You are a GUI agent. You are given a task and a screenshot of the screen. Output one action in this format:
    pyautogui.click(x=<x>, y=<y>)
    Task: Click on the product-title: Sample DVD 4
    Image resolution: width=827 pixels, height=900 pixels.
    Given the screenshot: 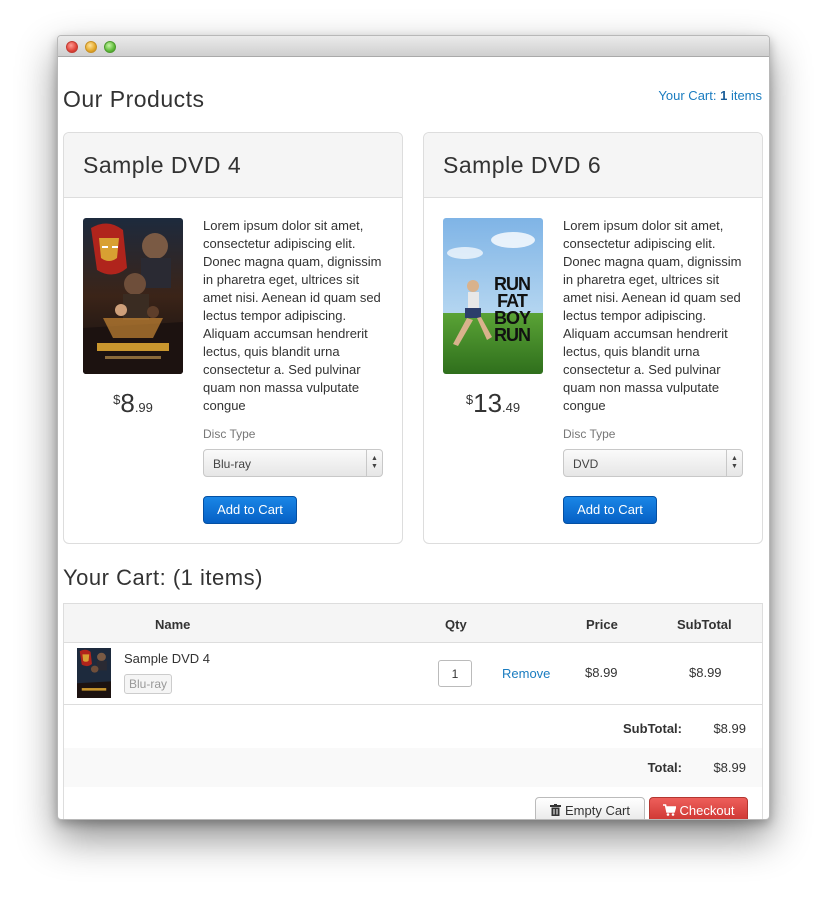 What is the action you would take?
    pyautogui.click(x=162, y=165)
    